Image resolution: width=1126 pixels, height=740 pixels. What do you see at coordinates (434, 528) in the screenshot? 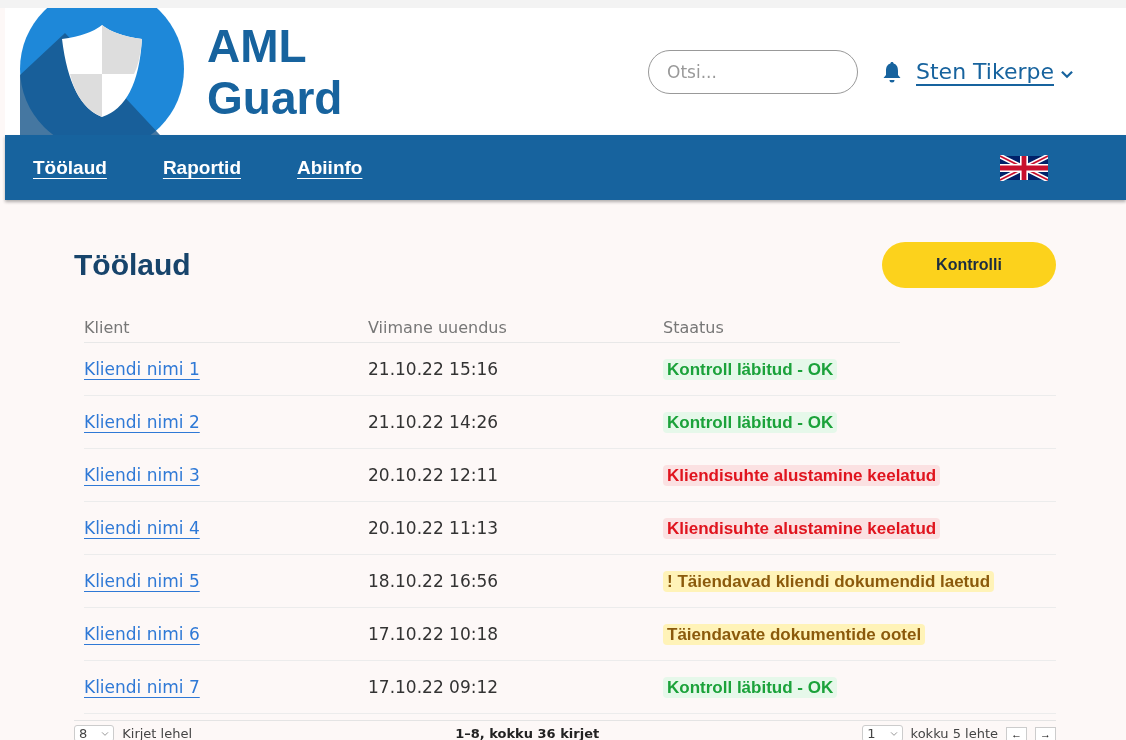
I see `table-cell-text: 20.10.22 11:13` at bounding box center [434, 528].